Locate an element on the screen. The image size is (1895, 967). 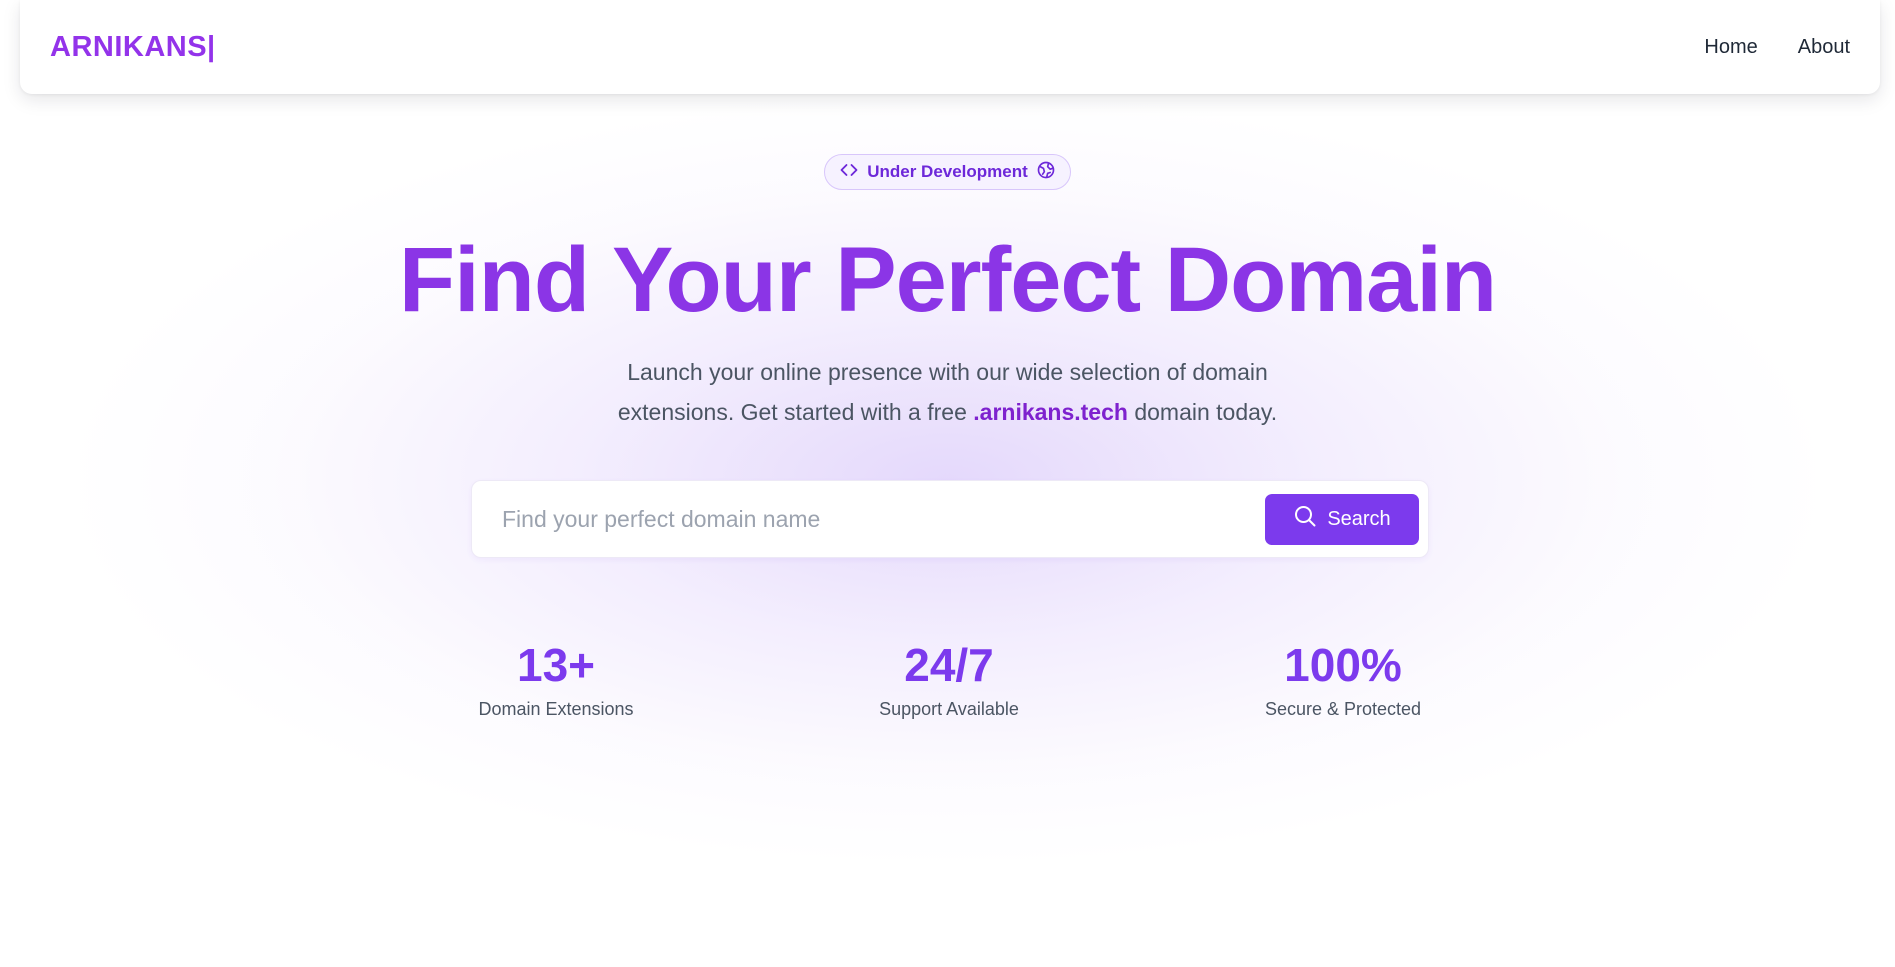
subtitle-line-2-suffix: domain today. is located at coordinates (1202, 412).